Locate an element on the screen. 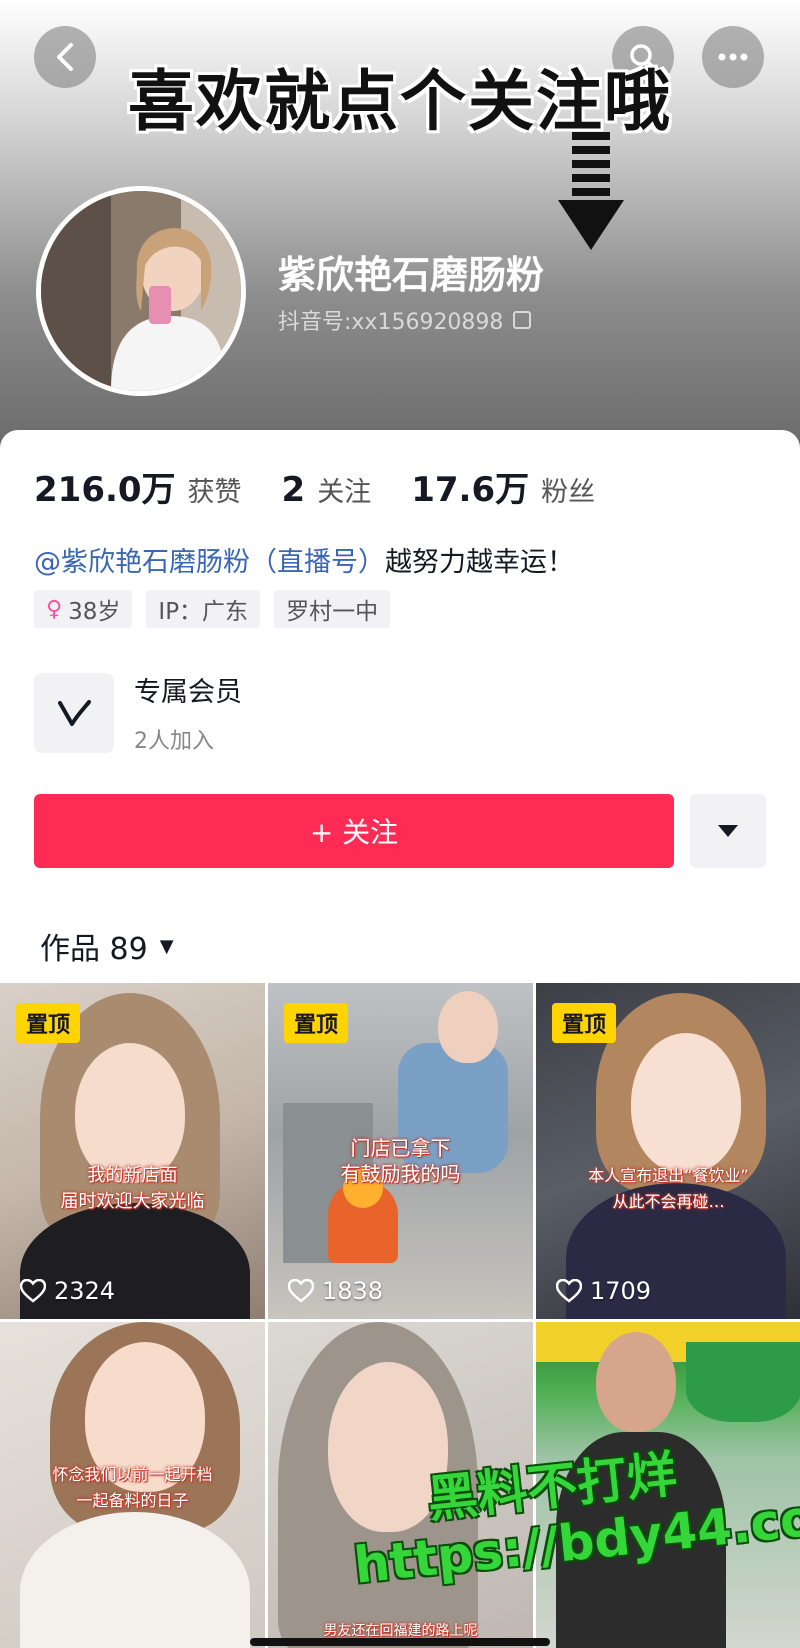  video-tile: 置顶 门店已拿下 有鼓励我的吗 1838 is located at coordinates (400, 1151).